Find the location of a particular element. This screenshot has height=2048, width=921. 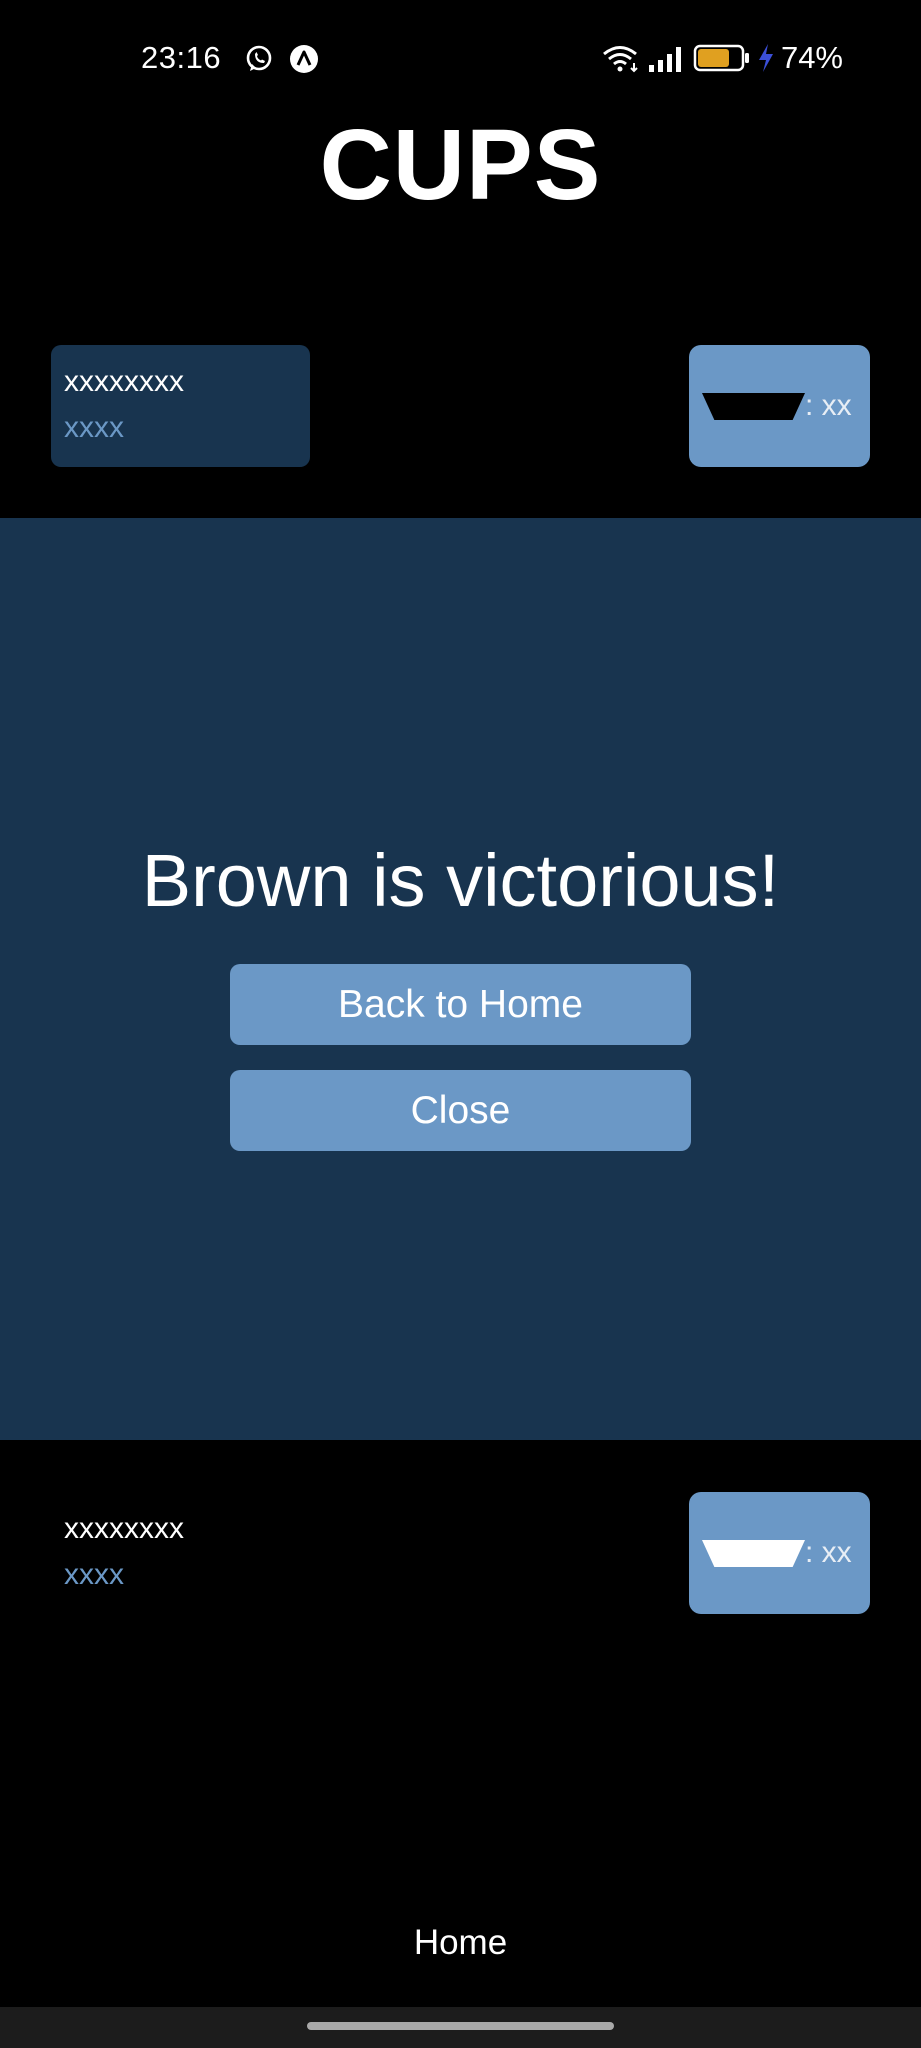

signal-icon is located at coordinates (664, 59).